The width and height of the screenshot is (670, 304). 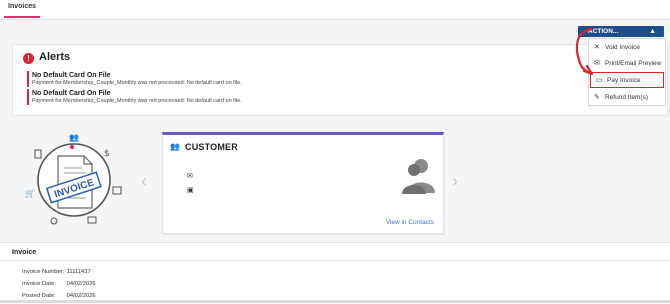 What do you see at coordinates (81, 284) in the screenshot?
I see `invoice-date-value: 04/02/2026` at bounding box center [81, 284].